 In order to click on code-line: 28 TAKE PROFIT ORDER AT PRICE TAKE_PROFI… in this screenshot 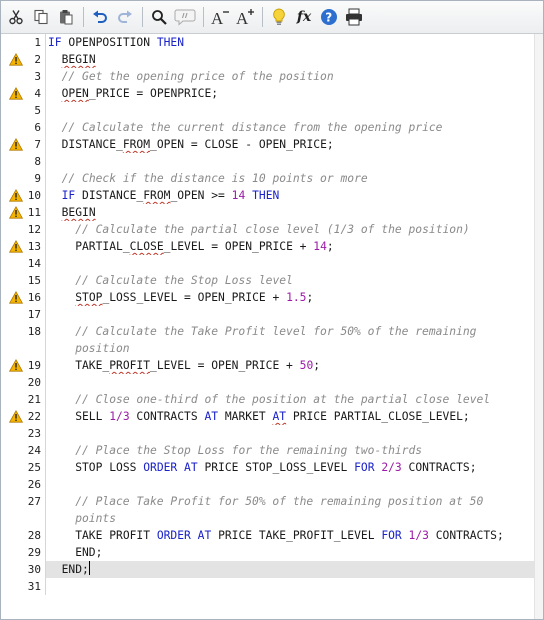, I will do `click(268, 535)`.